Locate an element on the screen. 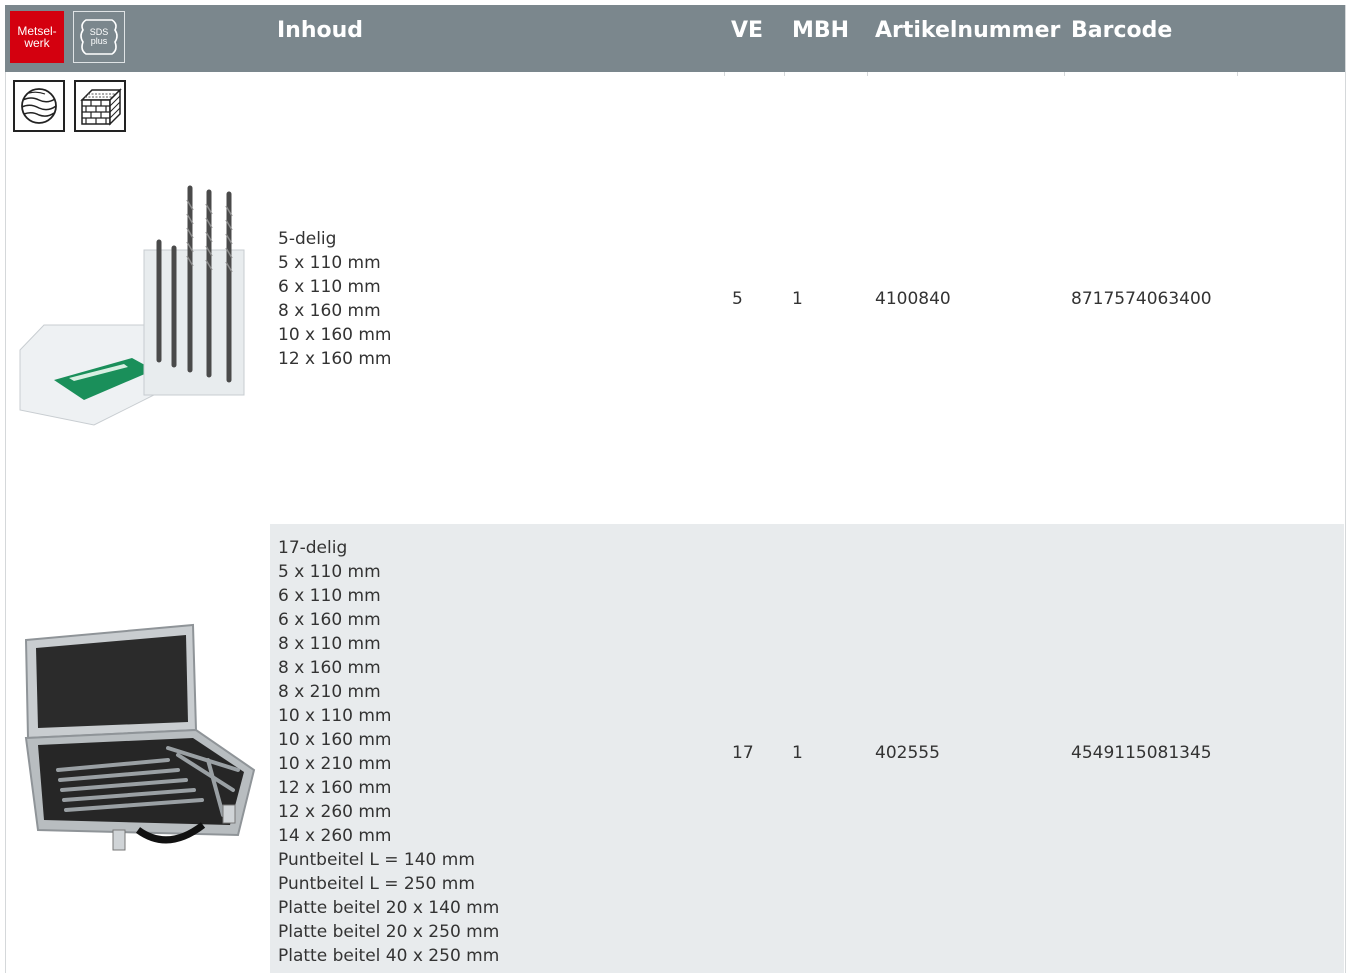  content-line: 12 x 260 mm is located at coordinates (335, 812).